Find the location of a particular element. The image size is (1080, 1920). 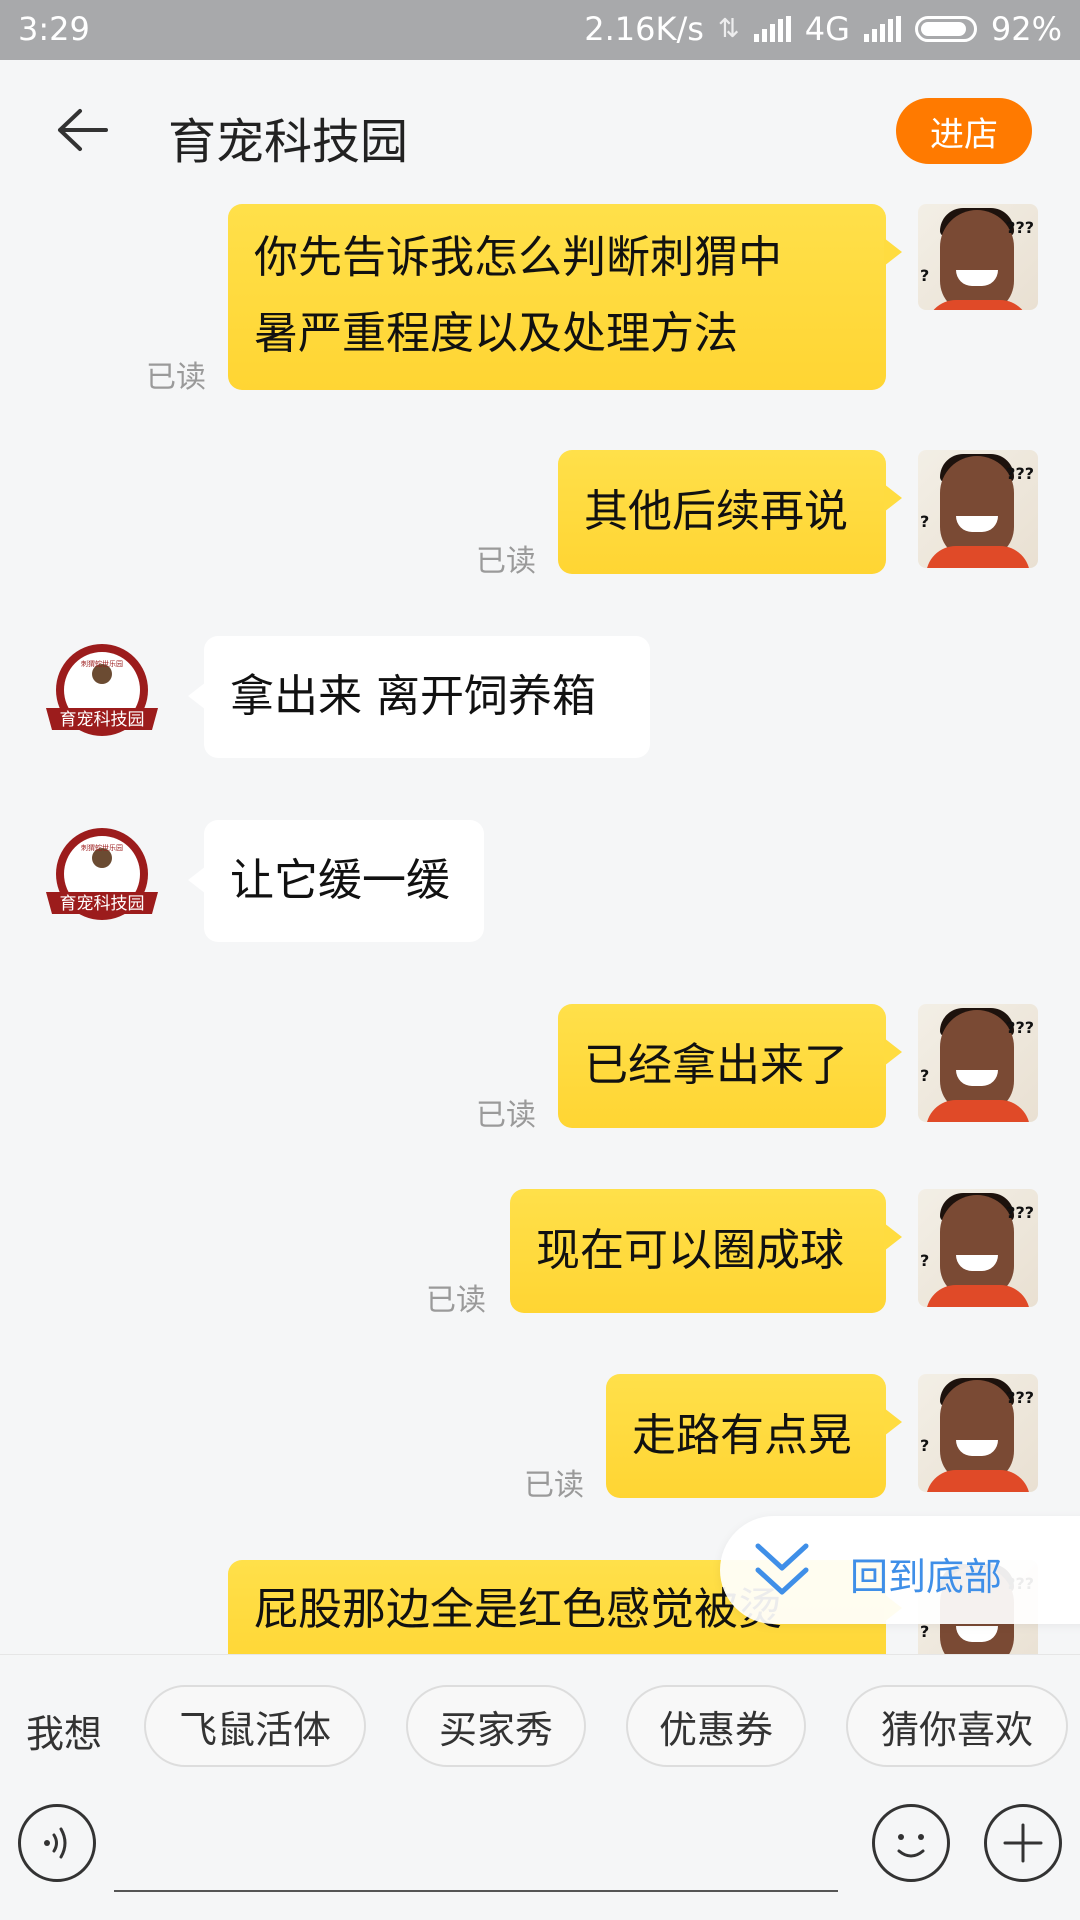

battery-level: 92% is located at coordinates (1026, 29).